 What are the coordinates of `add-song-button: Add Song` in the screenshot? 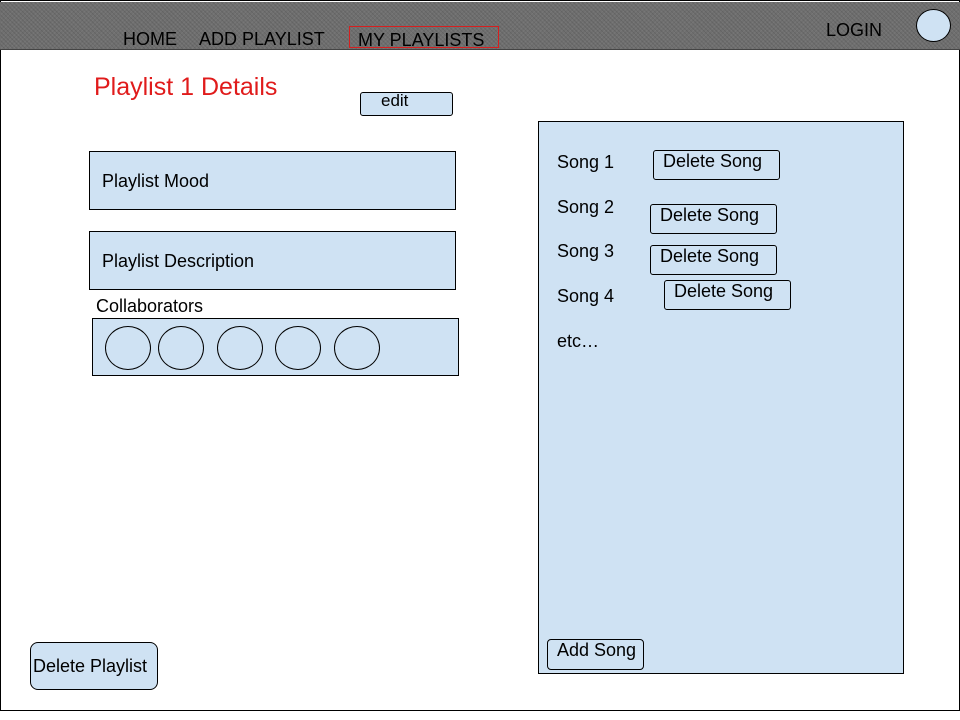 It's located at (595, 654).